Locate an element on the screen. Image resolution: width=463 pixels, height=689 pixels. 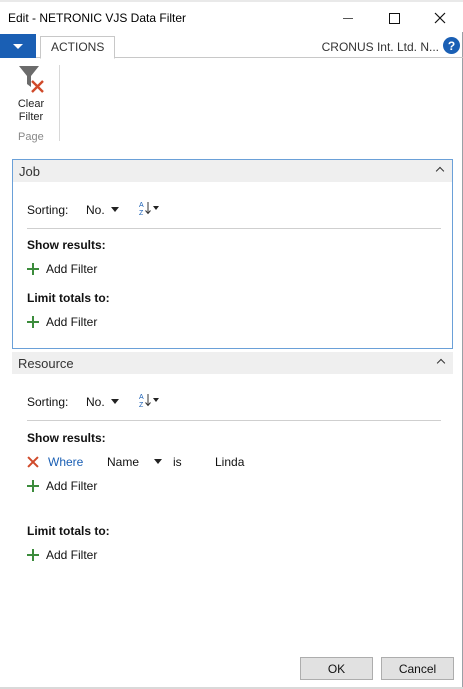
filter-field-value: Name is located at coordinates (123, 462).